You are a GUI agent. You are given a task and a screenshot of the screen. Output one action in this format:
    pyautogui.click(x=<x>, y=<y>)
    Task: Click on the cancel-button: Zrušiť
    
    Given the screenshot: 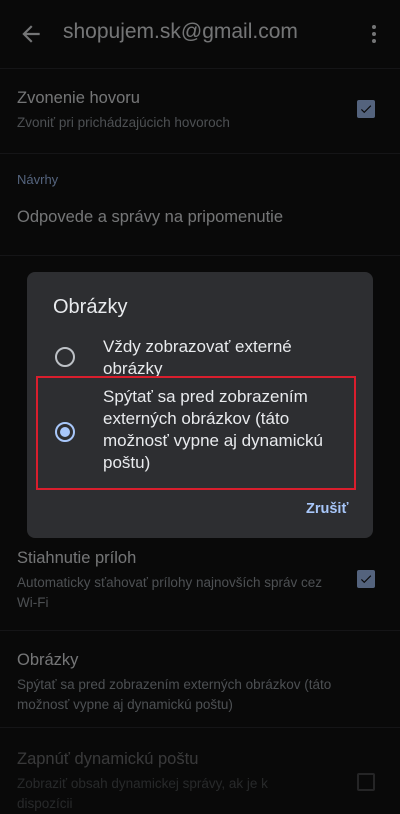 What is the action you would take?
    pyautogui.click(x=327, y=509)
    